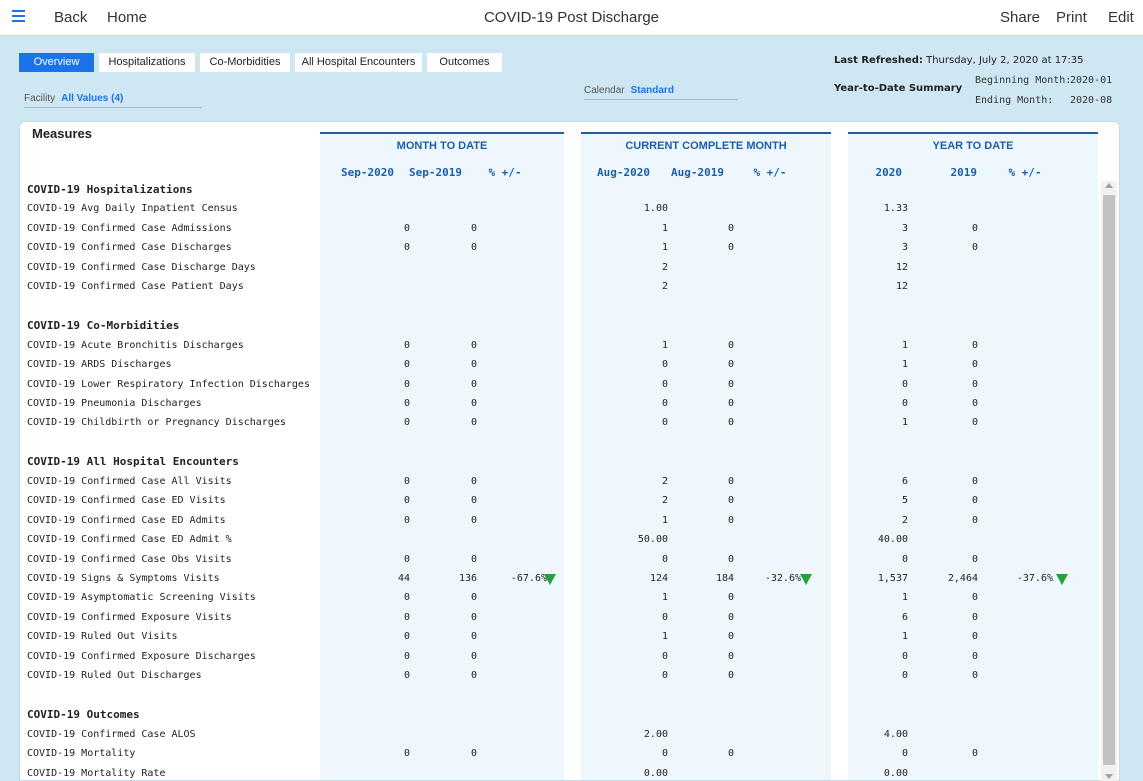 The width and height of the screenshot is (1143, 781). Describe the element at coordinates (1005, 60) in the screenshot. I see `last-refreshed-value: Thursday, July 2, 2020 at 17:35` at that location.